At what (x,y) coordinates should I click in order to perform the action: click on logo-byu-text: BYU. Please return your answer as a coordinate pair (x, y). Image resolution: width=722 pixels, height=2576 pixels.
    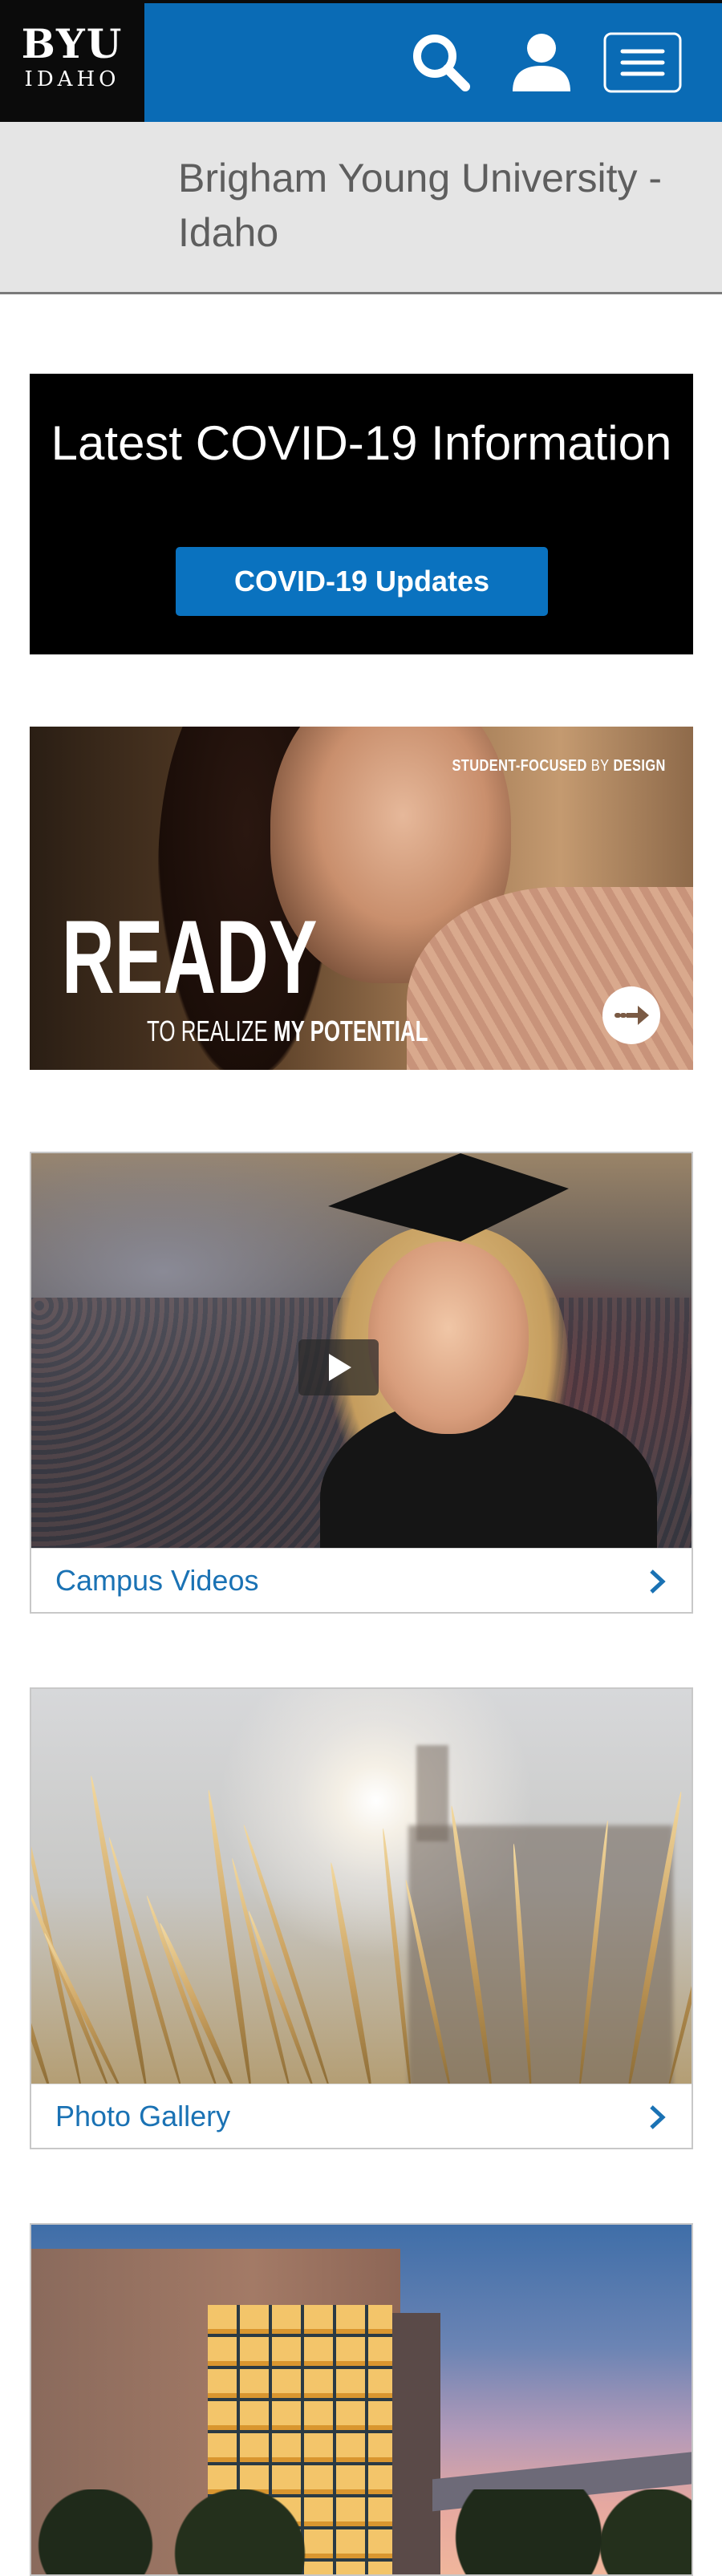
    Looking at the image, I should click on (72, 43).